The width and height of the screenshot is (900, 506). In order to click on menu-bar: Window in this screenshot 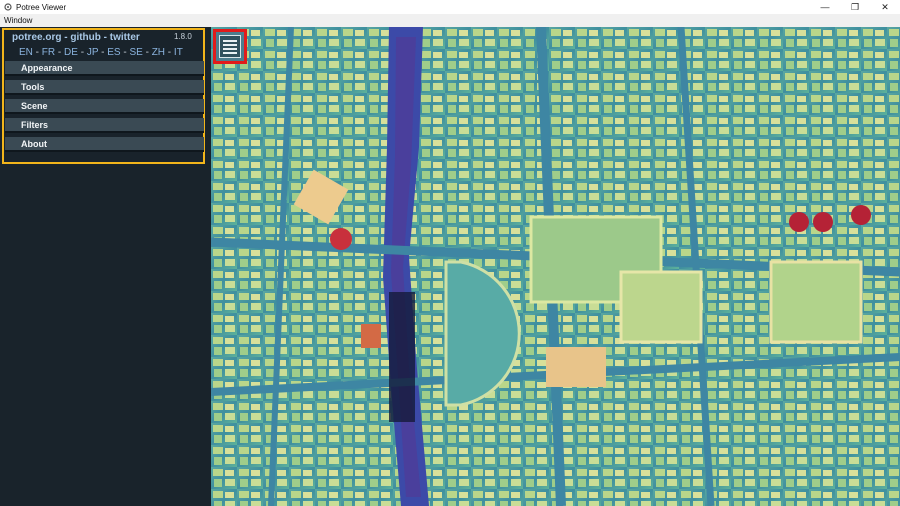, I will do `click(450, 20)`.